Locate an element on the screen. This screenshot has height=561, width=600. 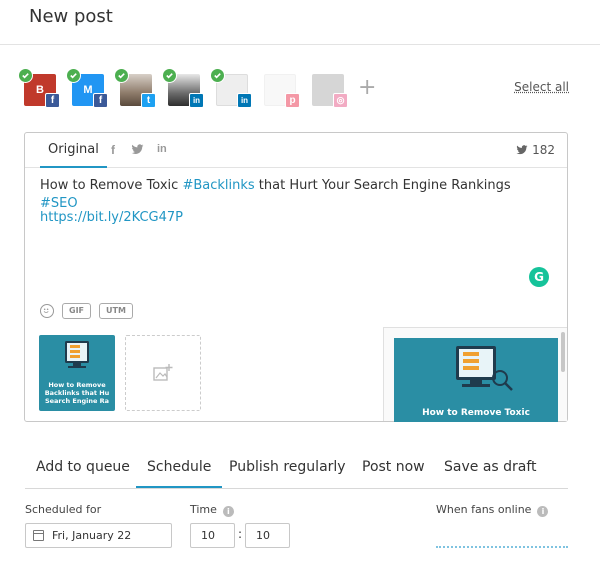
tab-schedule: Schedule is located at coordinates (179, 468).